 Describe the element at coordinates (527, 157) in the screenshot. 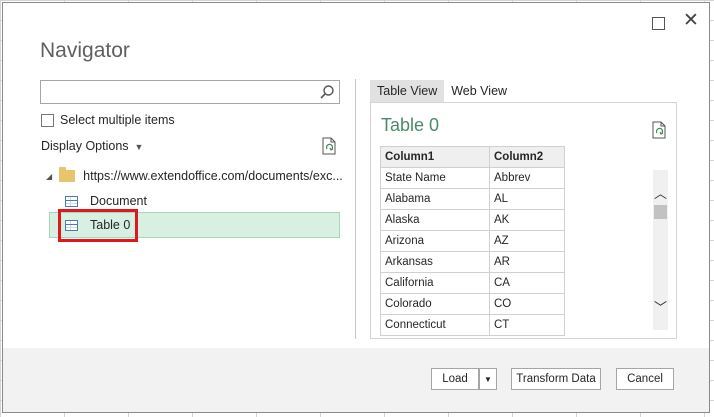

I see `column-header: Column2` at that location.